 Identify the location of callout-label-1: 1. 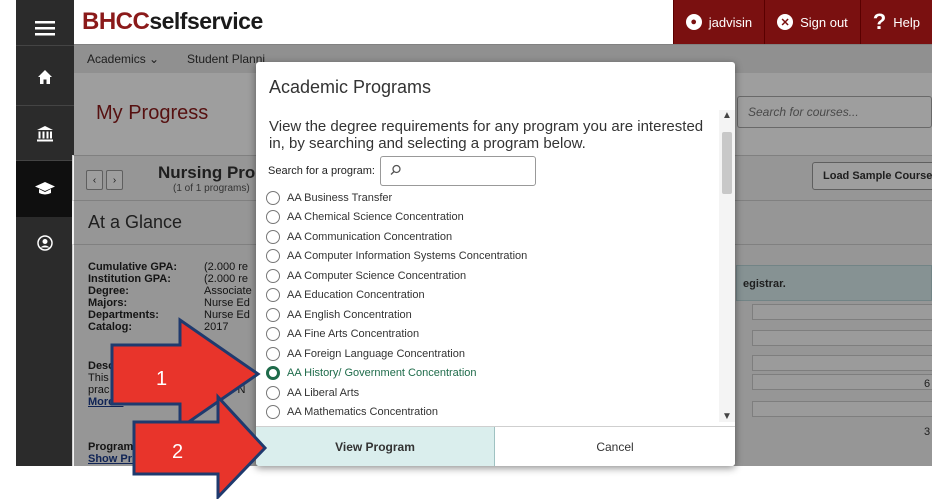
(162, 379).